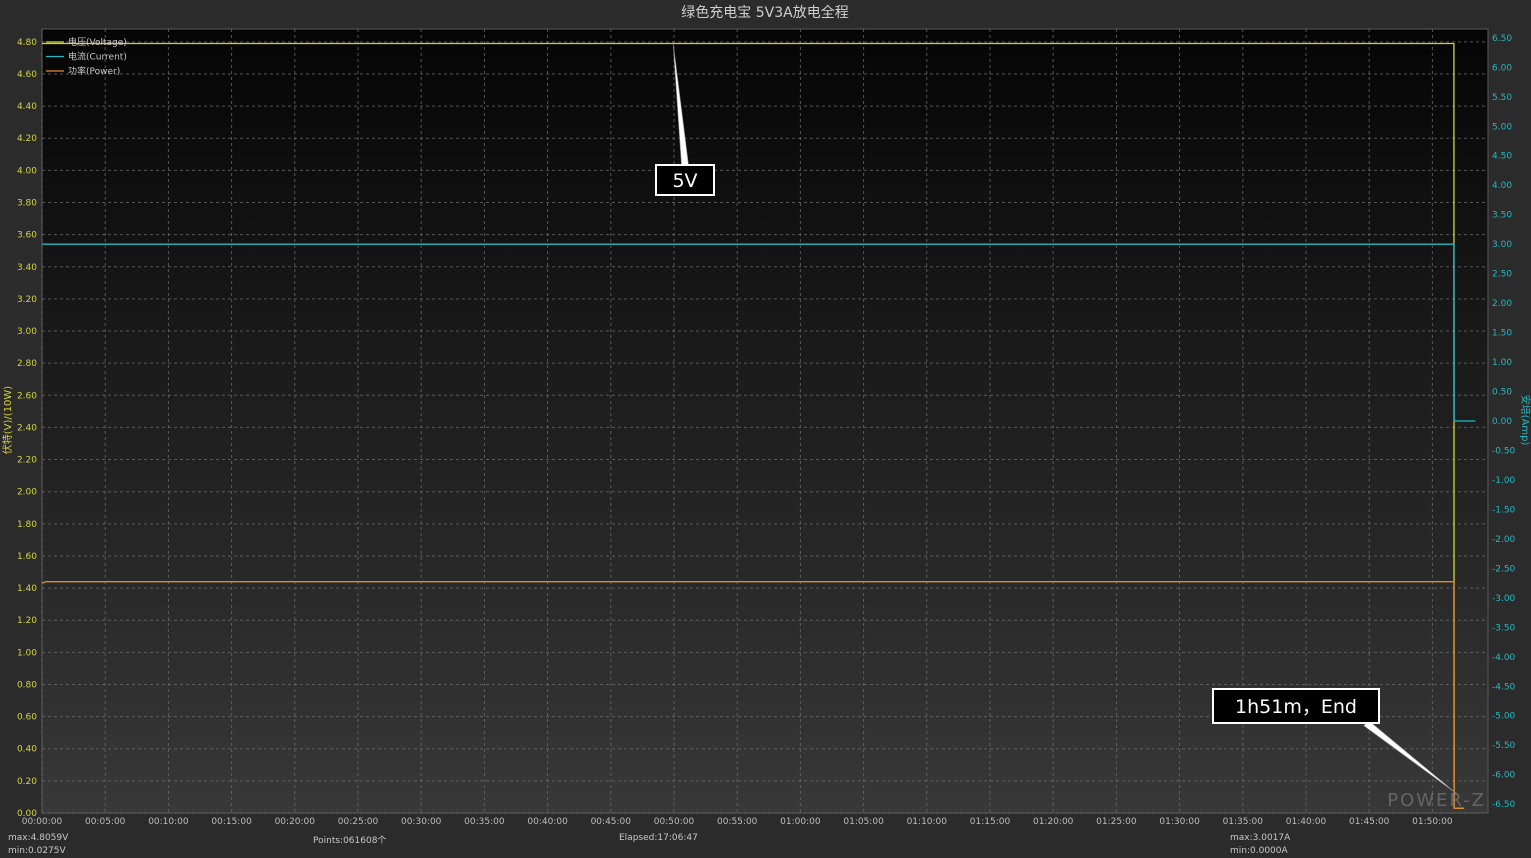 This screenshot has height=858, width=1531. I want to click on right-tick-label: -4.00, so click(1504, 658).